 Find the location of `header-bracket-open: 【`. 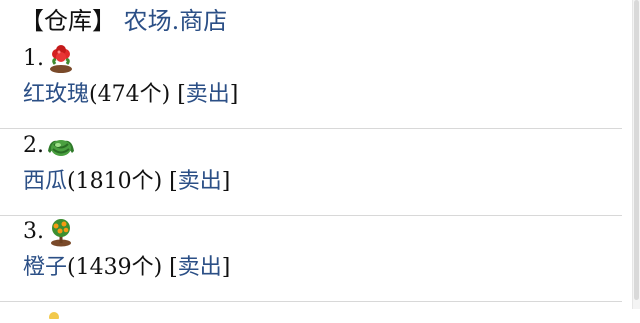

header-bracket-open: 【 is located at coordinates (32, 21).